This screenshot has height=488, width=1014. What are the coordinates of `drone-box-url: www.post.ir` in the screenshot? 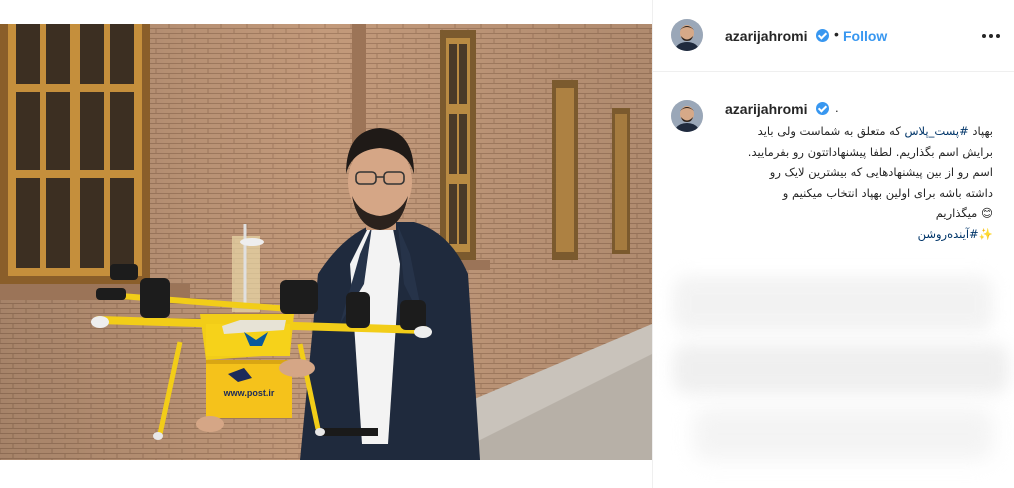 It's located at (249, 393).